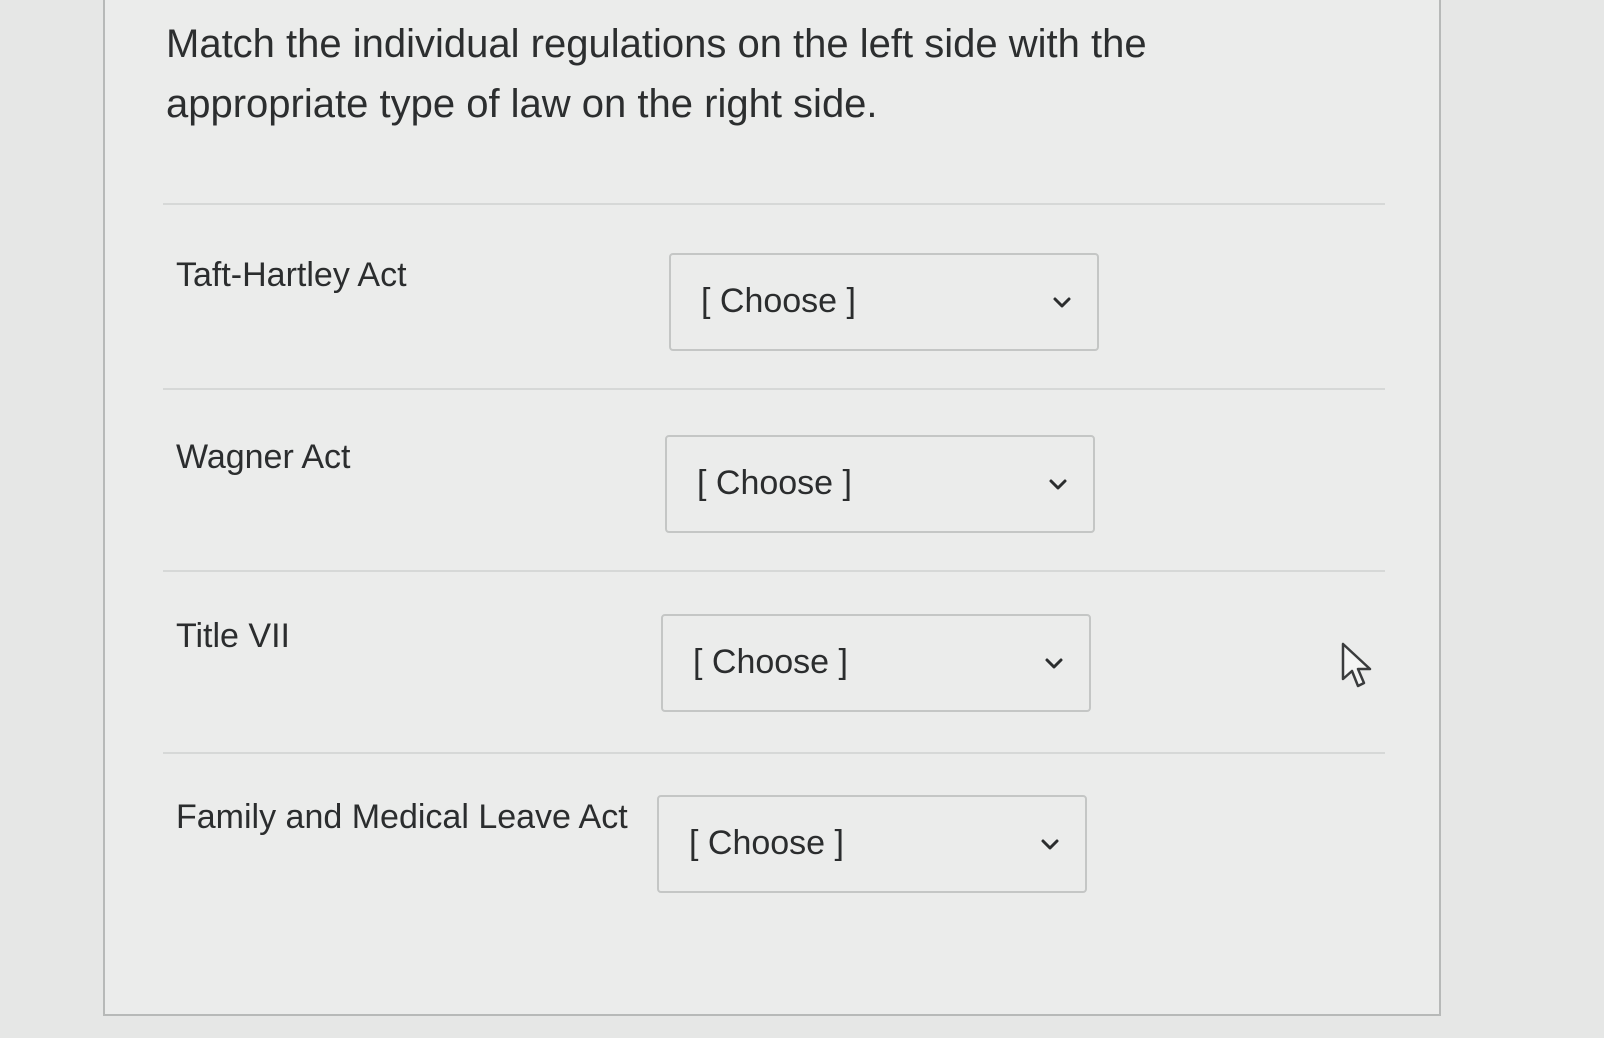 This screenshot has width=1604, height=1038. What do you see at coordinates (291, 275) in the screenshot?
I see `regulation-label: Taft-Hartley Act` at bounding box center [291, 275].